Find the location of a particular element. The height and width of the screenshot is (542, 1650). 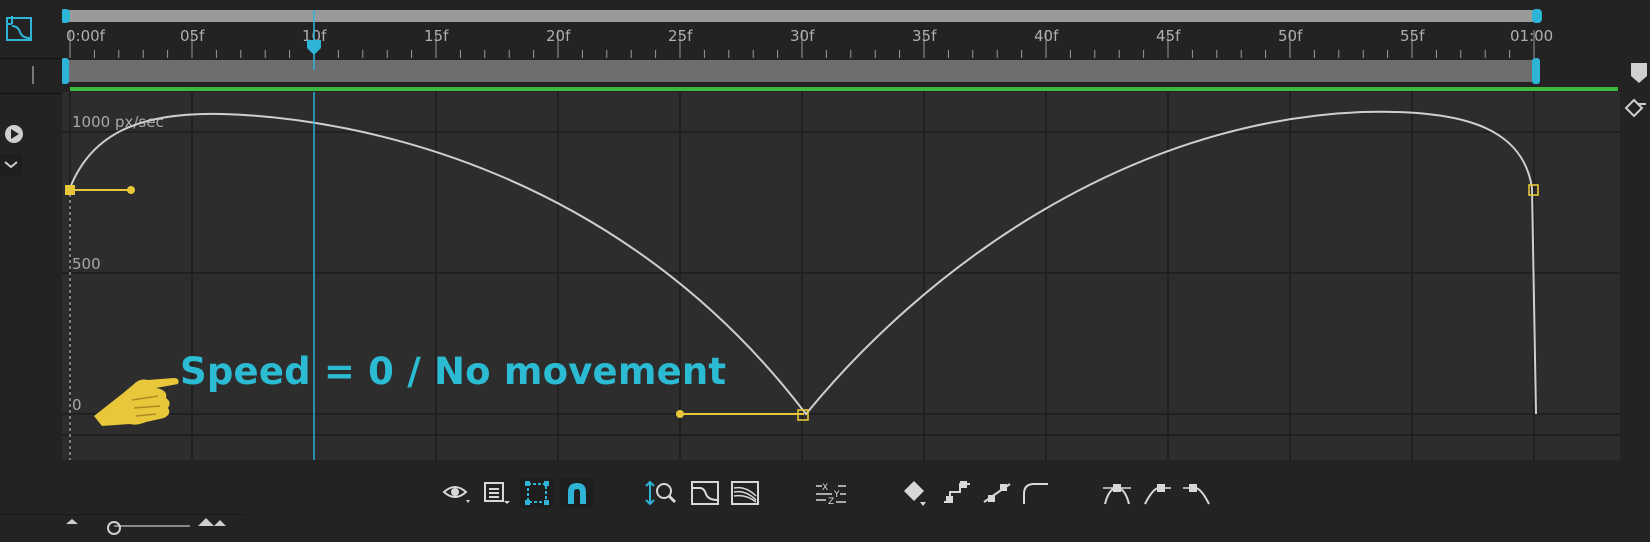

ruler-label: 45f is located at coordinates (1168, 36).